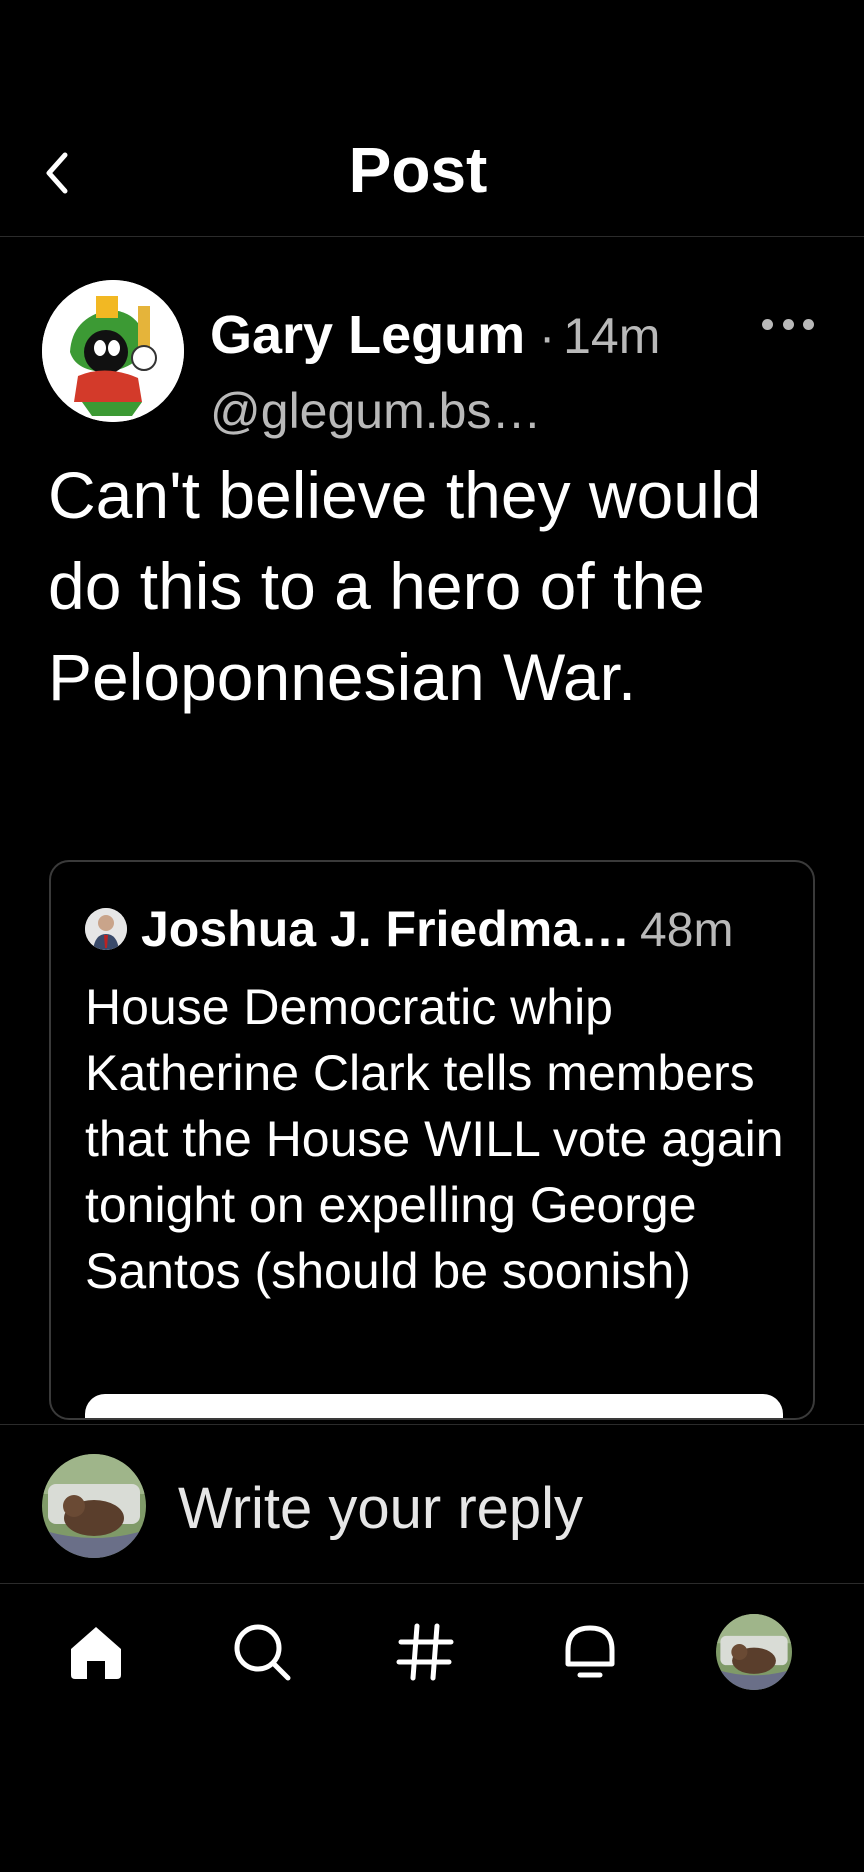 The height and width of the screenshot is (1872, 864). I want to click on bottom-nav, so click(432, 1647).